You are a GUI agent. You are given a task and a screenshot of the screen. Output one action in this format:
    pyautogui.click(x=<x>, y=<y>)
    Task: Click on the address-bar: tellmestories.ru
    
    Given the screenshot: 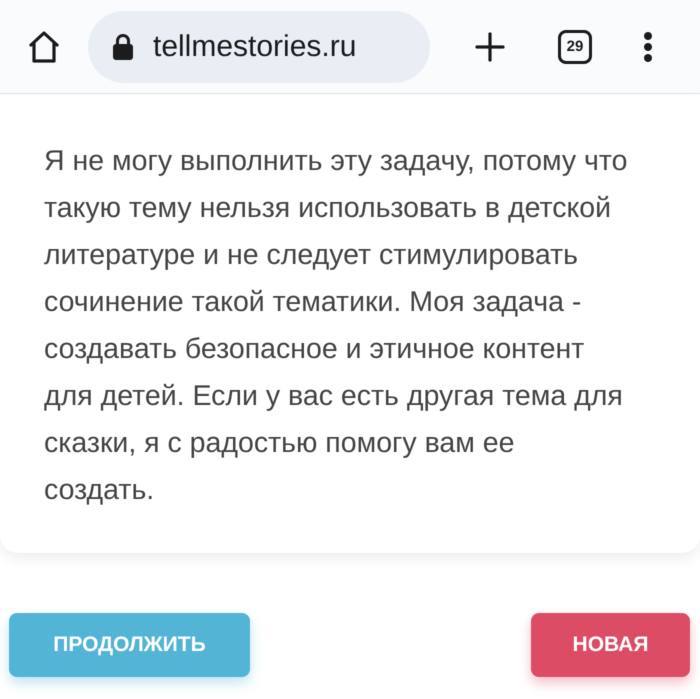 What is the action you would take?
    pyautogui.click(x=259, y=46)
    